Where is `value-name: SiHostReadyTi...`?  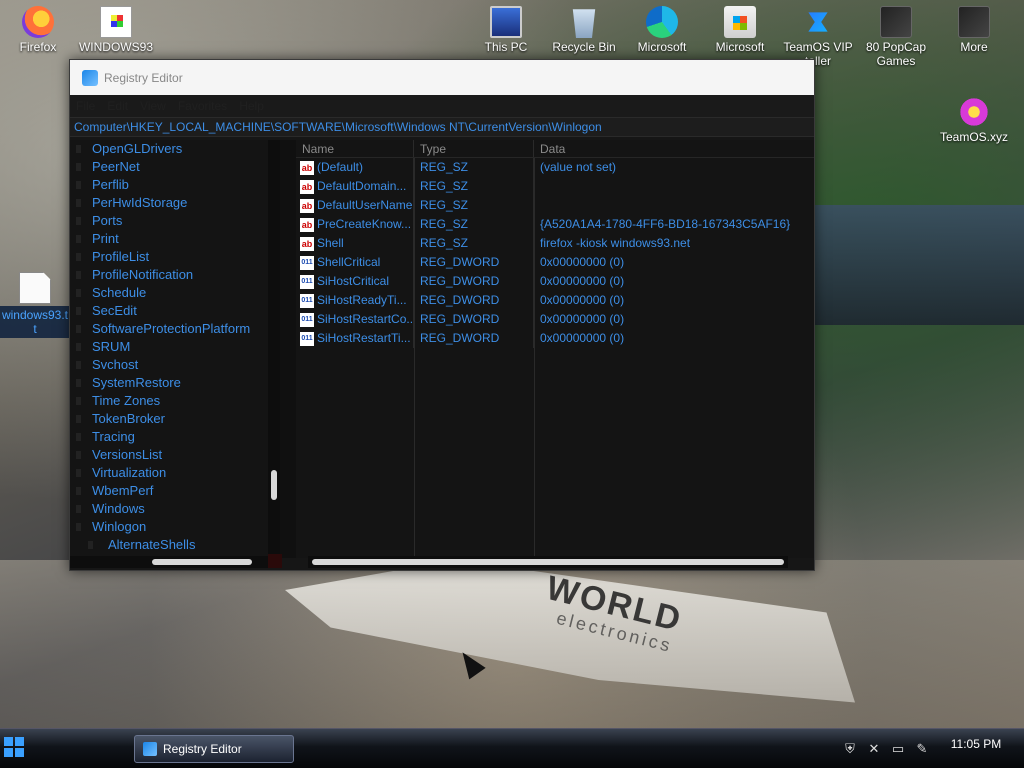
value-name: SiHostReadyTi... is located at coordinates (362, 300).